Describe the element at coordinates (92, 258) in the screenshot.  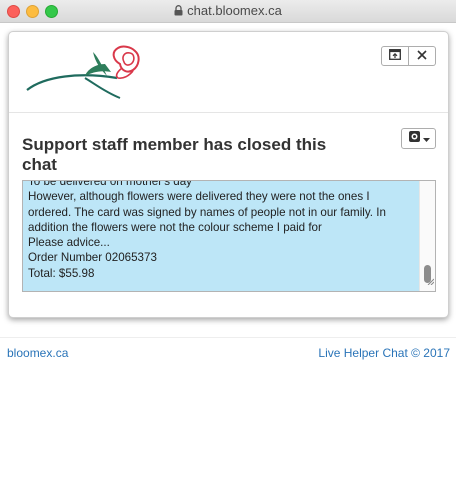
I see `message-line: Order Number 02065373` at that location.